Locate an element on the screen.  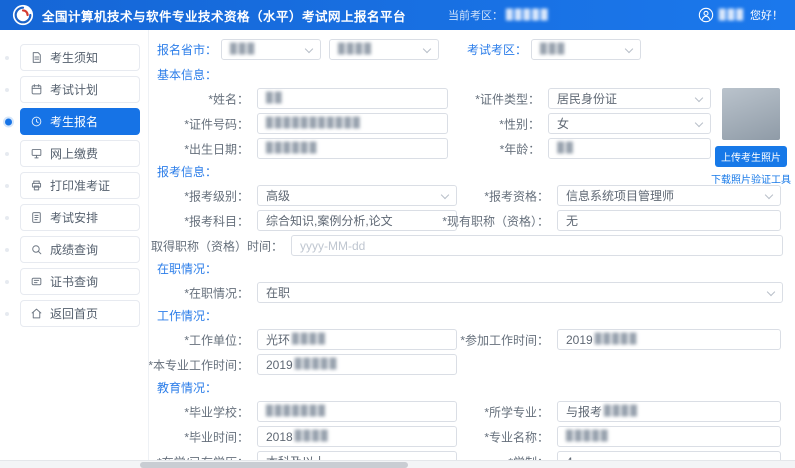
sidebar-item-payment: 网上缴费 is located at coordinates (80, 153).